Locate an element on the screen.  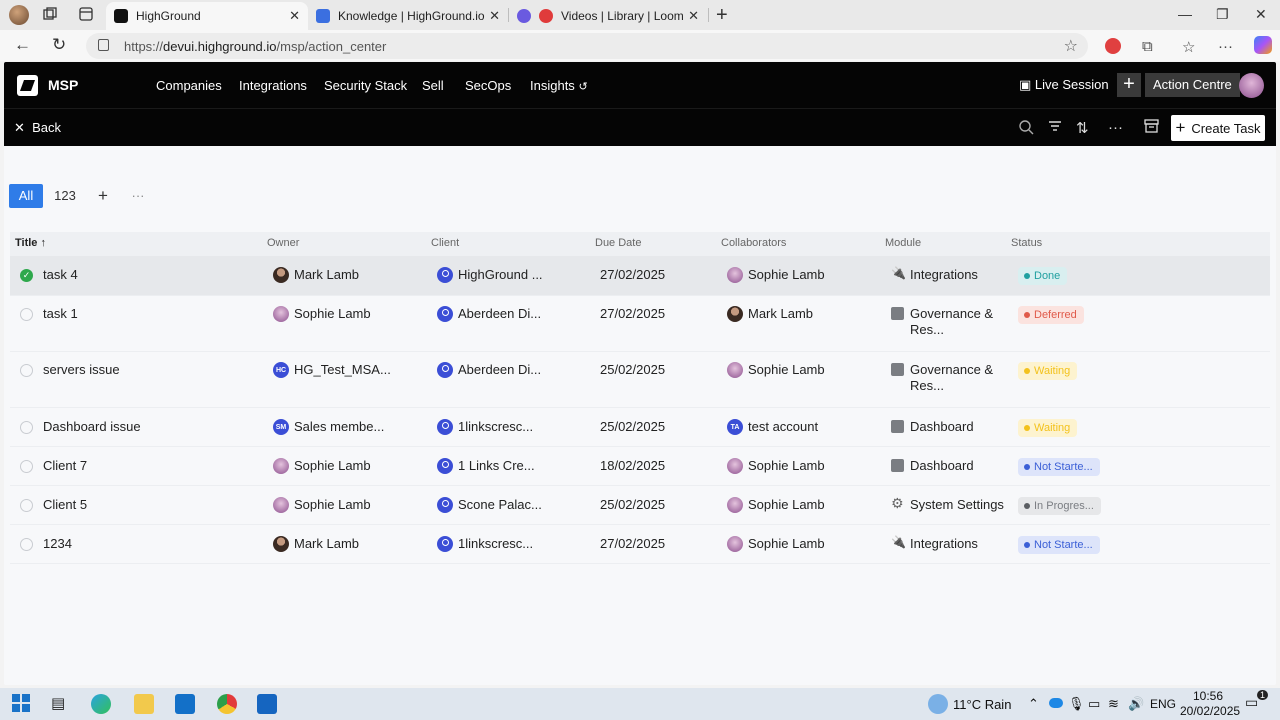
tab-highground: HighGround ✕ is located at coordinates (207, 16).